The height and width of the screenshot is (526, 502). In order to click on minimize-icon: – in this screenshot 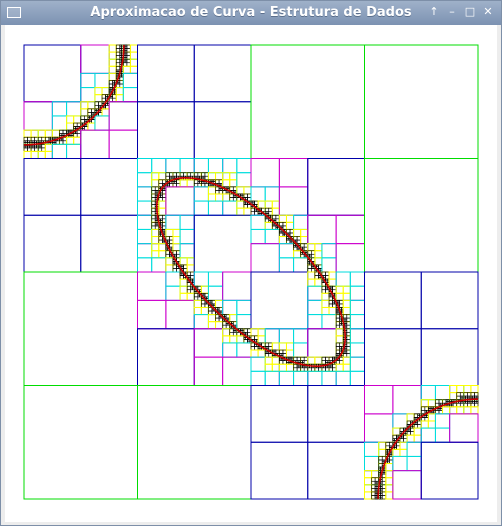, I will do `click(452, 12)`.